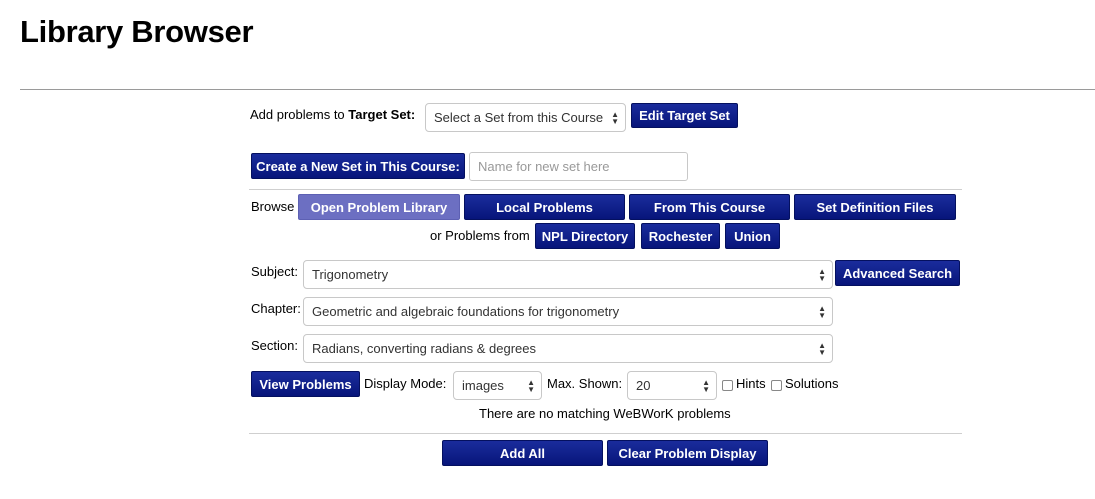 The image size is (1095, 499). What do you see at coordinates (585, 236) in the screenshot?
I see `npl-directory-button: NPL Directory` at bounding box center [585, 236].